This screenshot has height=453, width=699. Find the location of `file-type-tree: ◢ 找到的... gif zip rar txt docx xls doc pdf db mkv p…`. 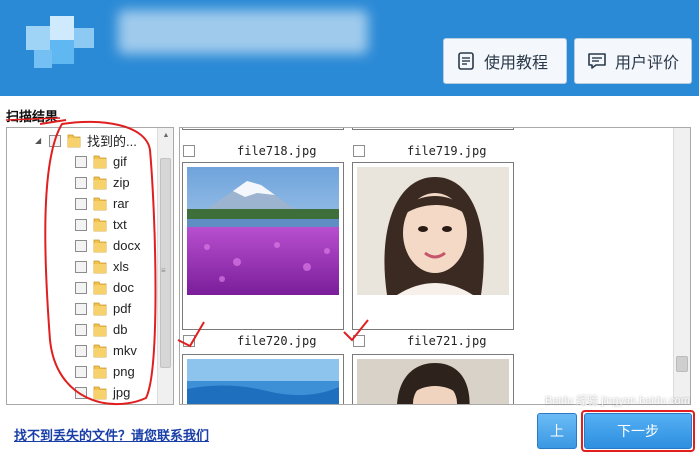

file-type-tree: ◢ 找到的... gif zip rar txt docx xls doc pdf db mkv p… is located at coordinates (90, 266).